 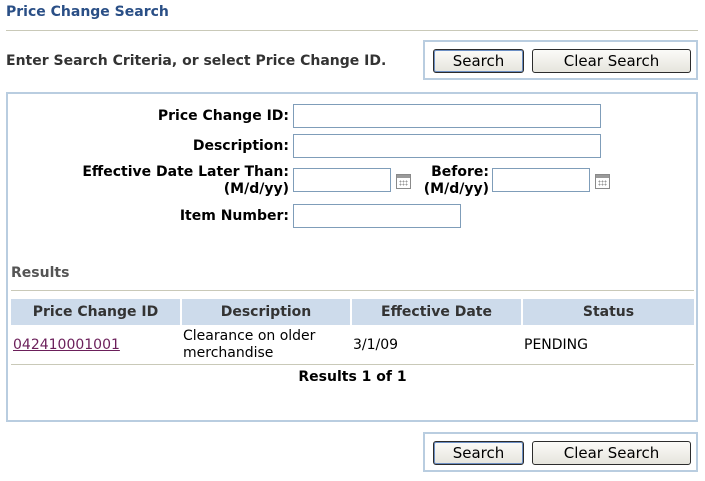 I want to click on column-header-status: Status, so click(x=608, y=312).